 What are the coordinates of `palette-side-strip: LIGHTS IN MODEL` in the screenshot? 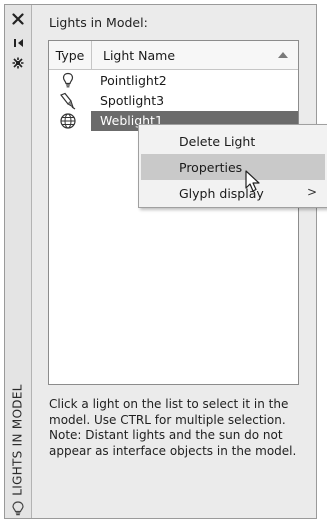 It's located at (18, 261).